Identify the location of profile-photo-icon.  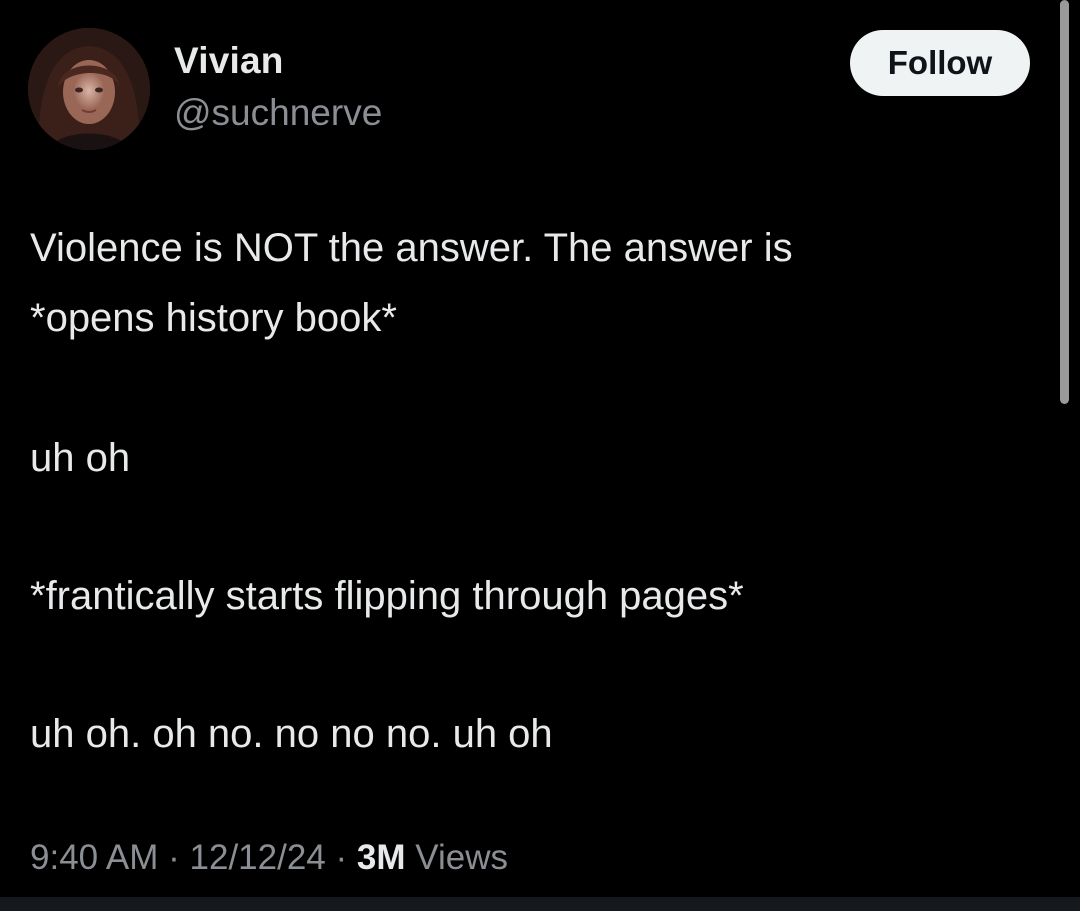
(89, 89).